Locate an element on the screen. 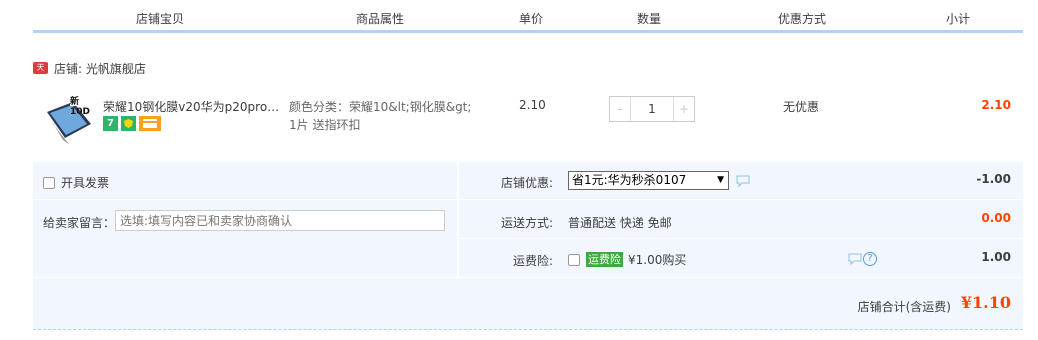 Image resolution: width=1038 pixels, height=340 pixels. shop-name-link: 店铺: 光帆旗舰店 is located at coordinates (100, 68).